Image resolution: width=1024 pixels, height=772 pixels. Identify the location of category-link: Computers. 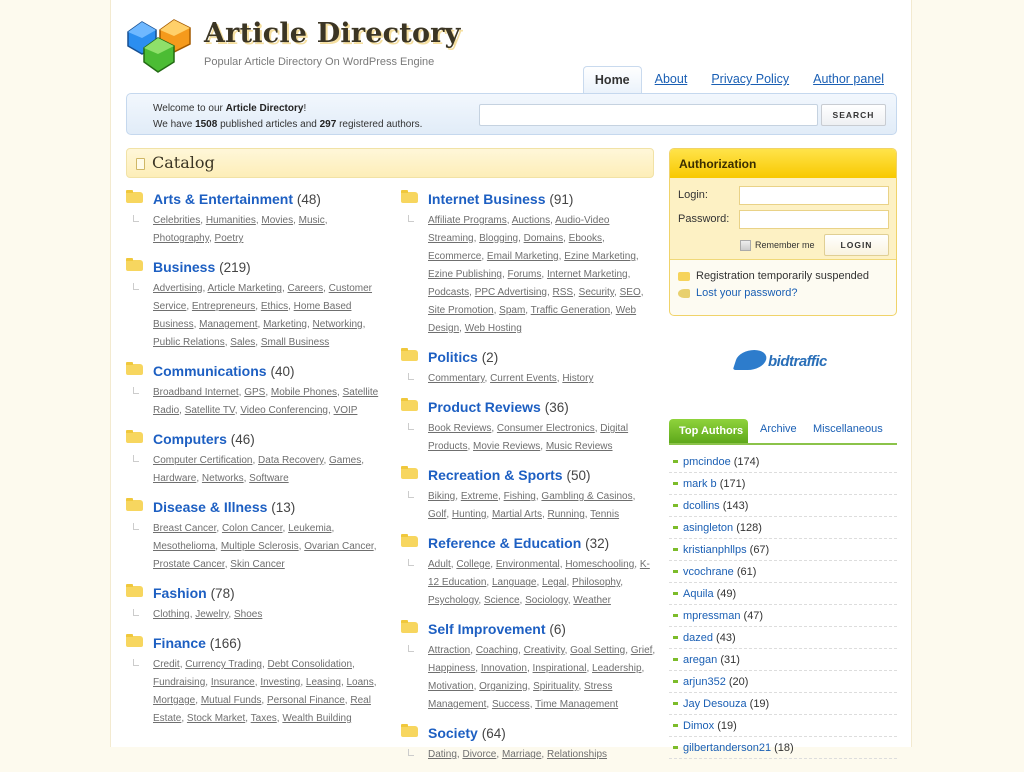
(190, 439).